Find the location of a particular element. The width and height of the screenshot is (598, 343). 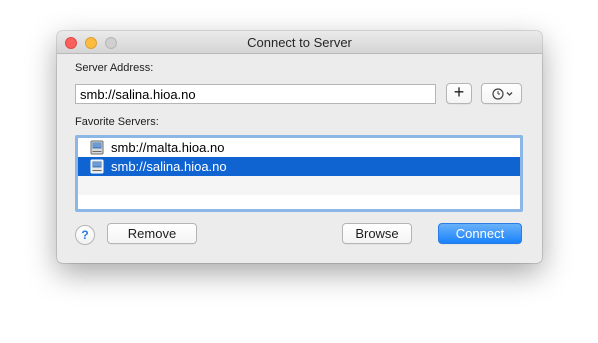

server-address-label: Server Address: is located at coordinates (114, 68).